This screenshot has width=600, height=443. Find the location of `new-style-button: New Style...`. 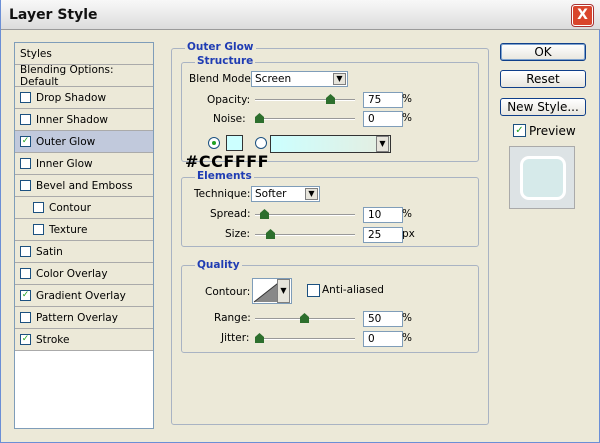

new-style-button: New Style... is located at coordinates (543, 107).